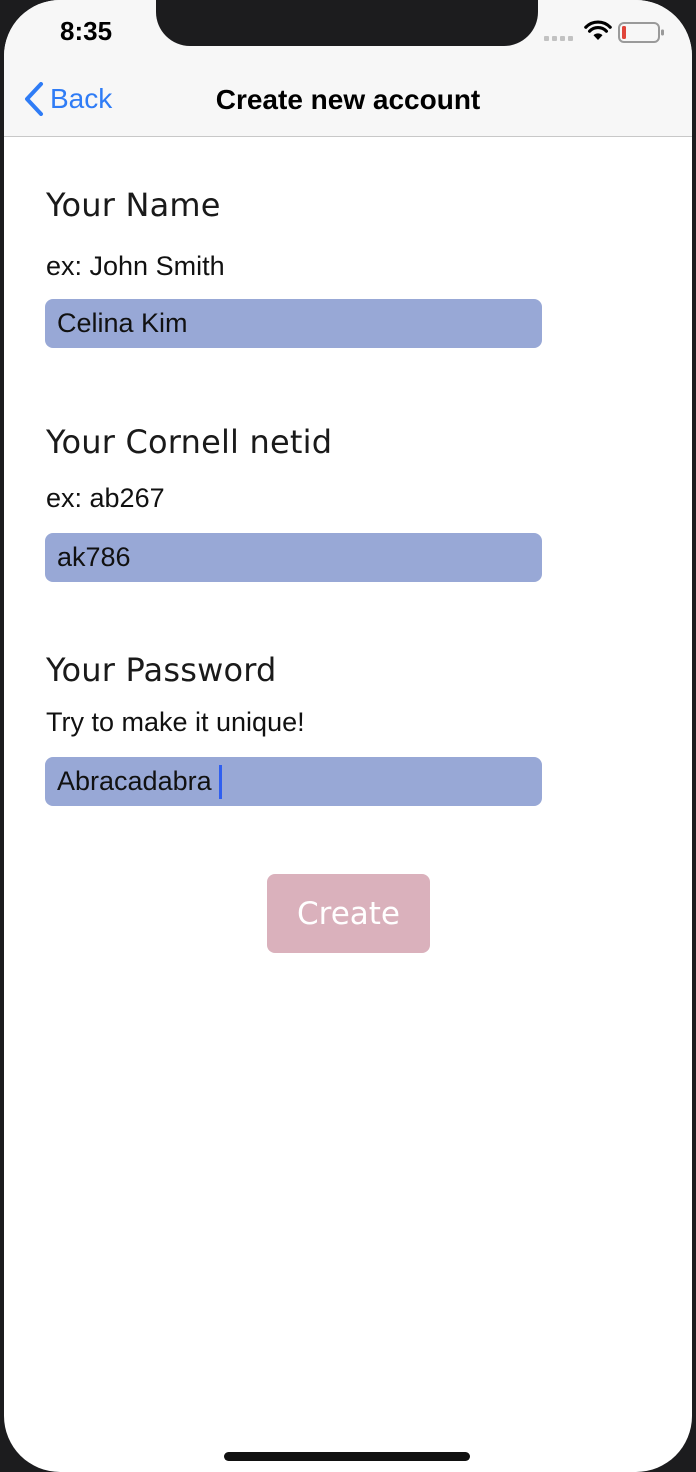  What do you see at coordinates (347, 1456) in the screenshot?
I see `home-indicator` at bounding box center [347, 1456].